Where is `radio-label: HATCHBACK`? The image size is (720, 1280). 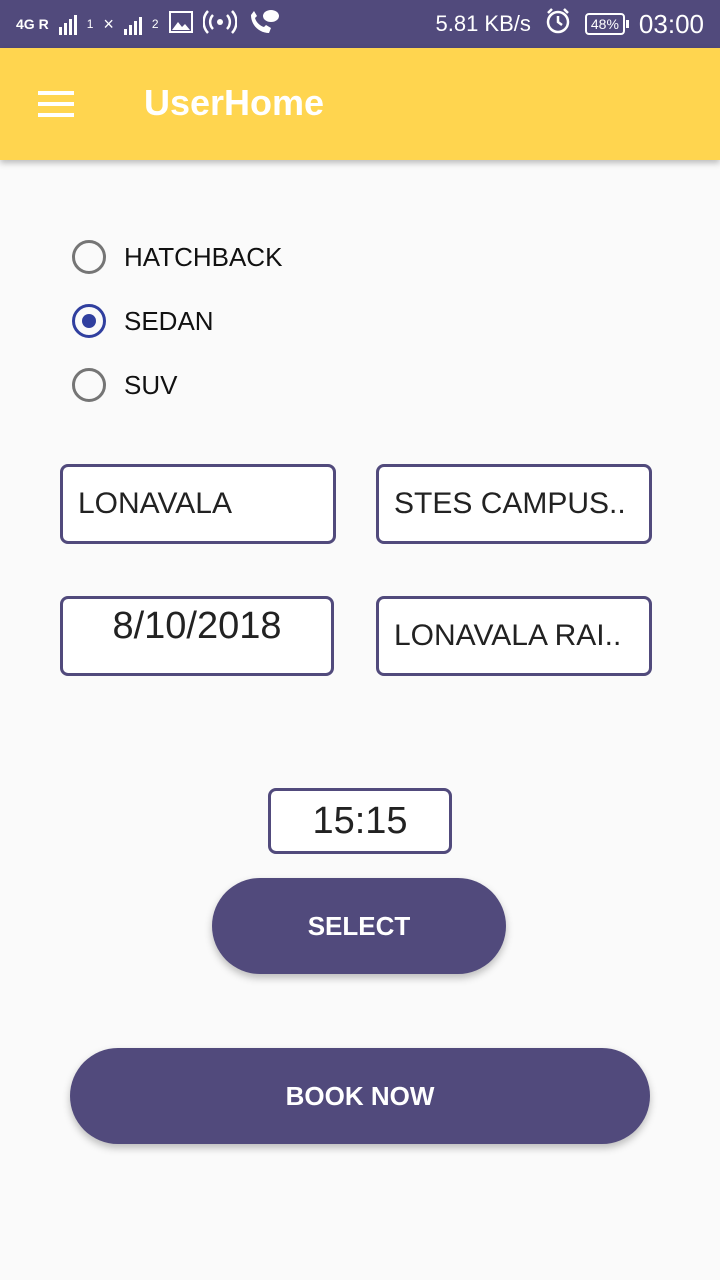
radio-label: HATCHBACK is located at coordinates (203, 256).